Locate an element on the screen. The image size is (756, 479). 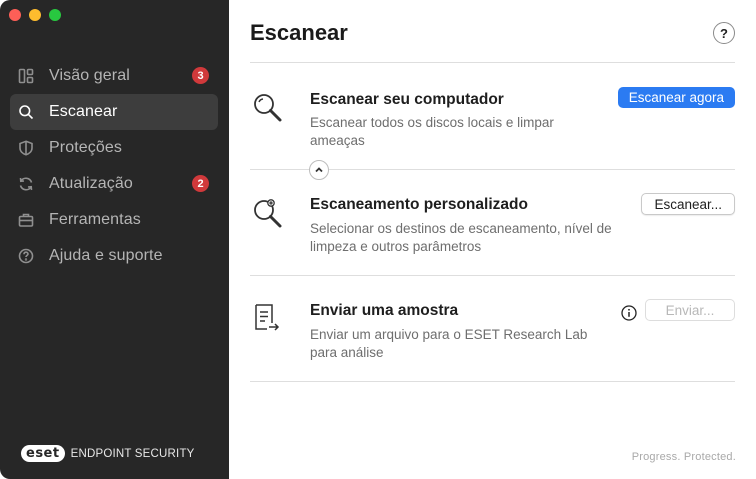
minimize-window-button is located at coordinates (35, 15).